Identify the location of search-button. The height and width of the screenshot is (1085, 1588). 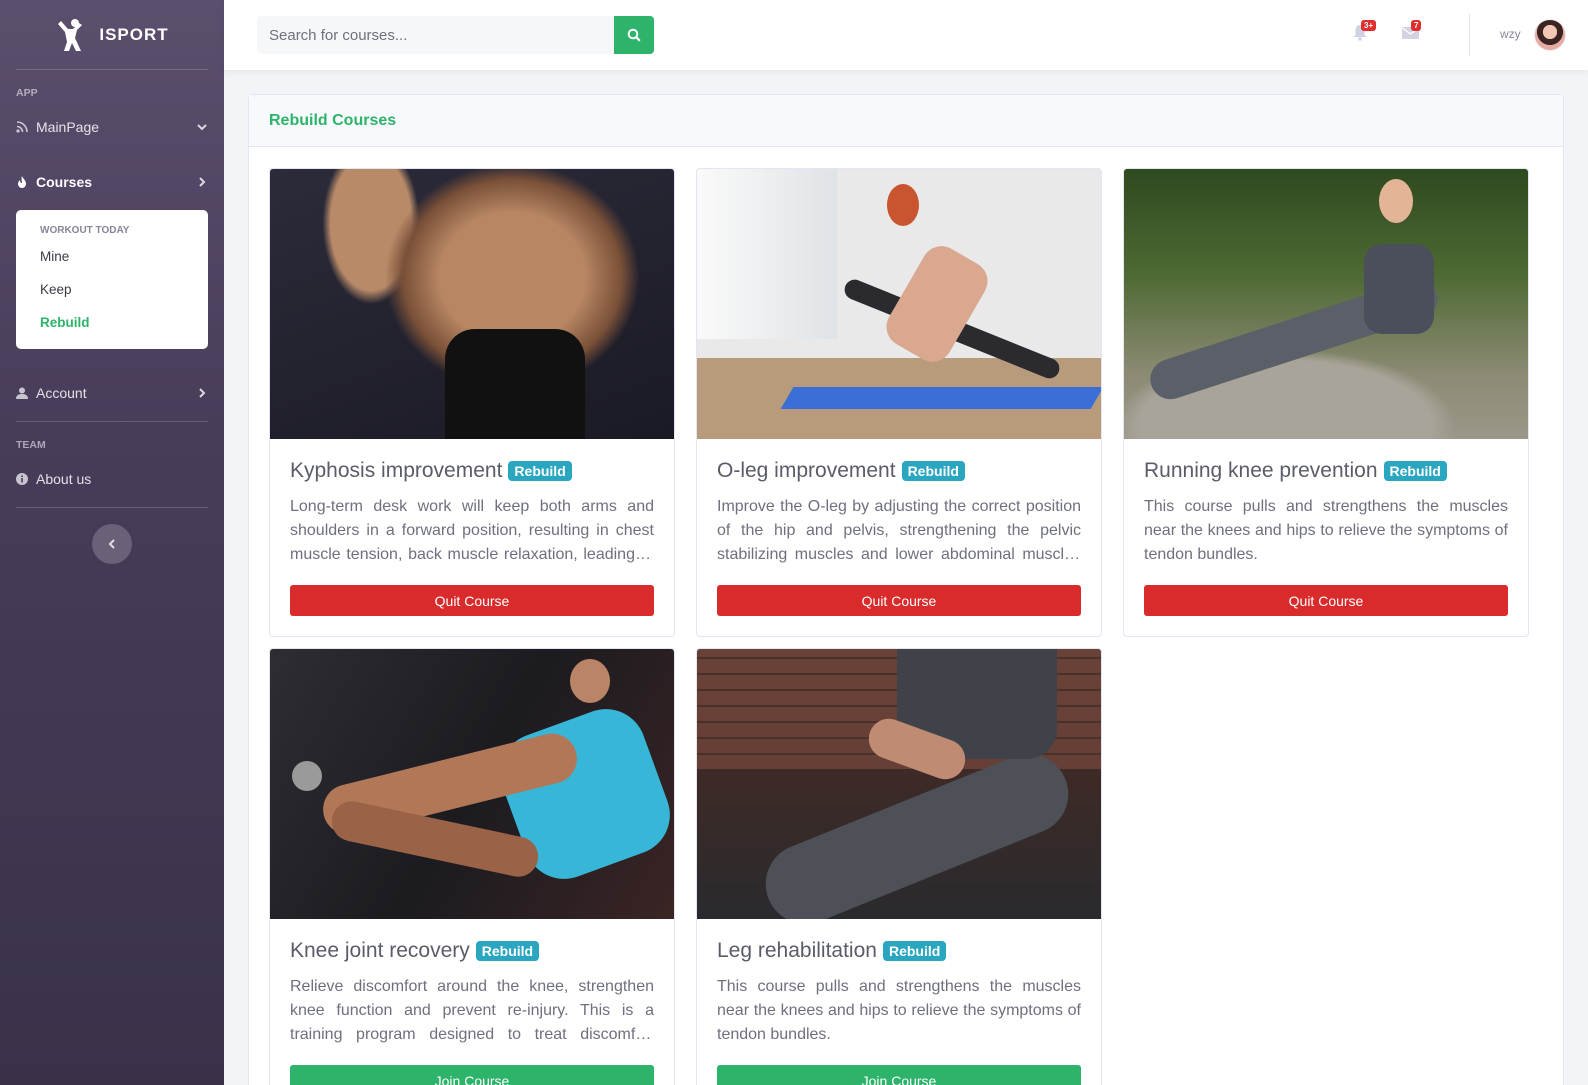
(634, 35).